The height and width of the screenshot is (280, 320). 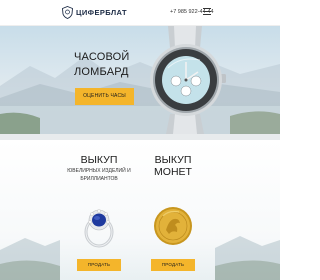 What do you see at coordinates (99, 171) in the screenshot?
I see `card-subtitle: ЮВЕЛИРНЫХ ИЗДЕЛИЙ И` at bounding box center [99, 171].